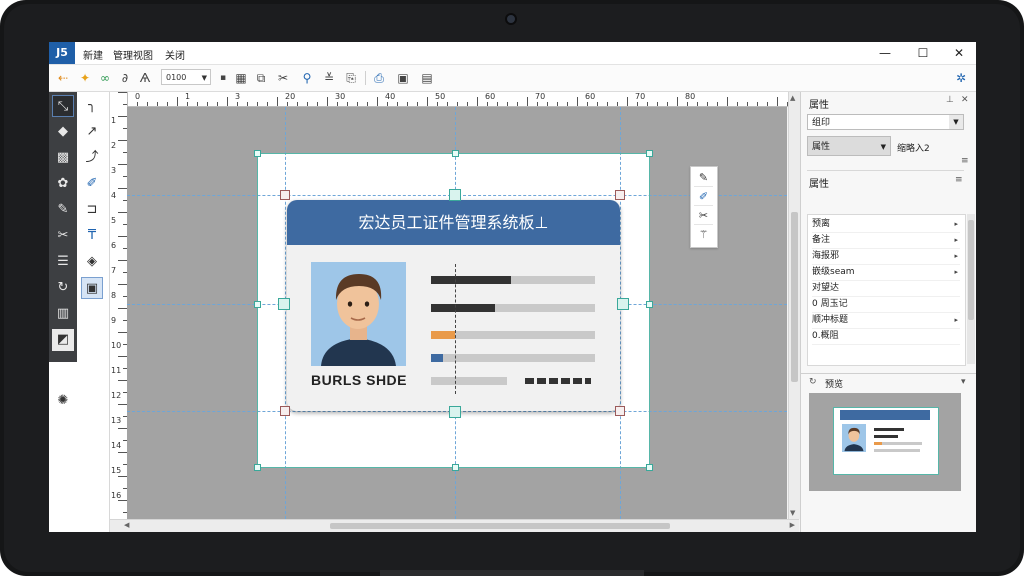 The width and height of the screenshot is (1024, 576). What do you see at coordinates (329, 78) in the screenshot?
I see `align-icon: ≚` at bounding box center [329, 78].